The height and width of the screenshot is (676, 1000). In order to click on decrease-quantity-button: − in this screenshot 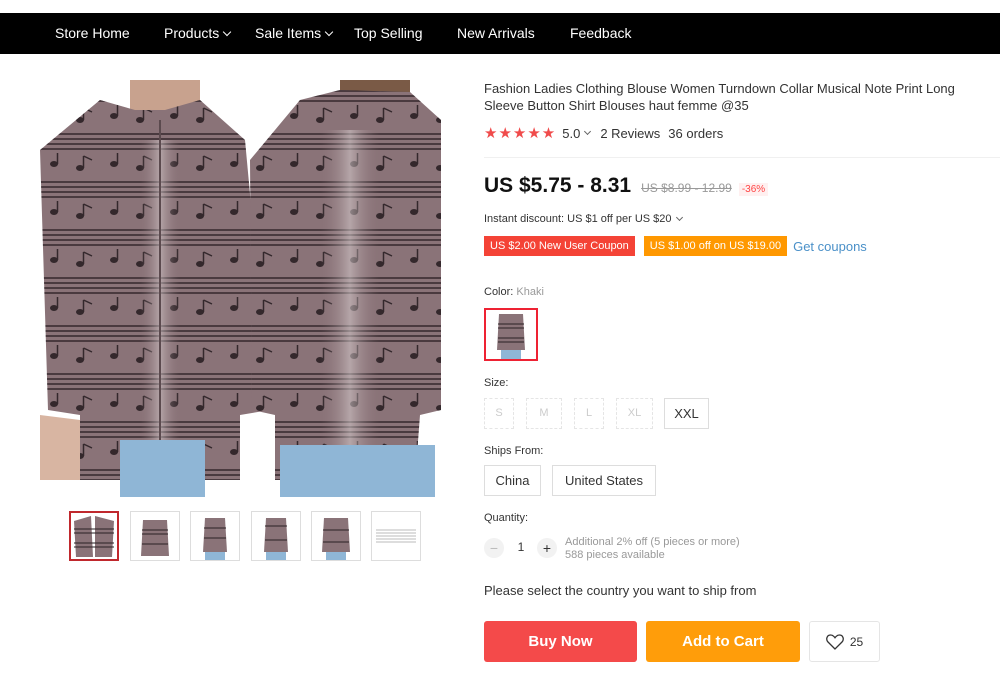, I will do `click(494, 548)`.